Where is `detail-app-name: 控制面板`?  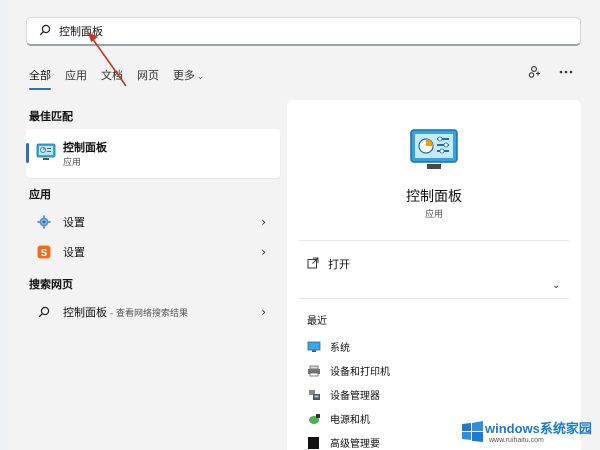
detail-app-name: 控制面板 is located at coordinates (434, 197).